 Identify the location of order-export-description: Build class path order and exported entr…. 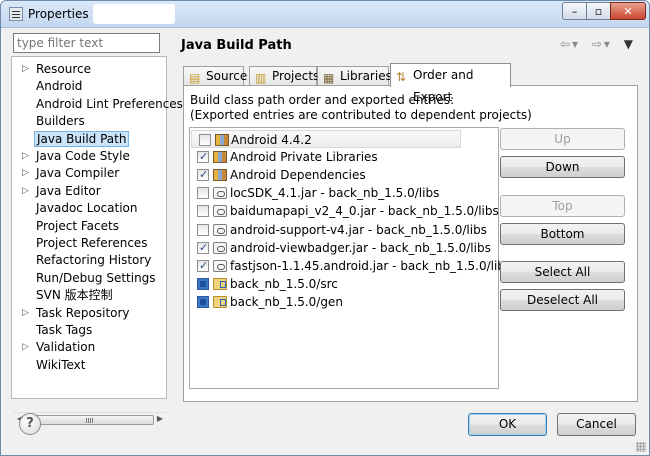
(361, 108).